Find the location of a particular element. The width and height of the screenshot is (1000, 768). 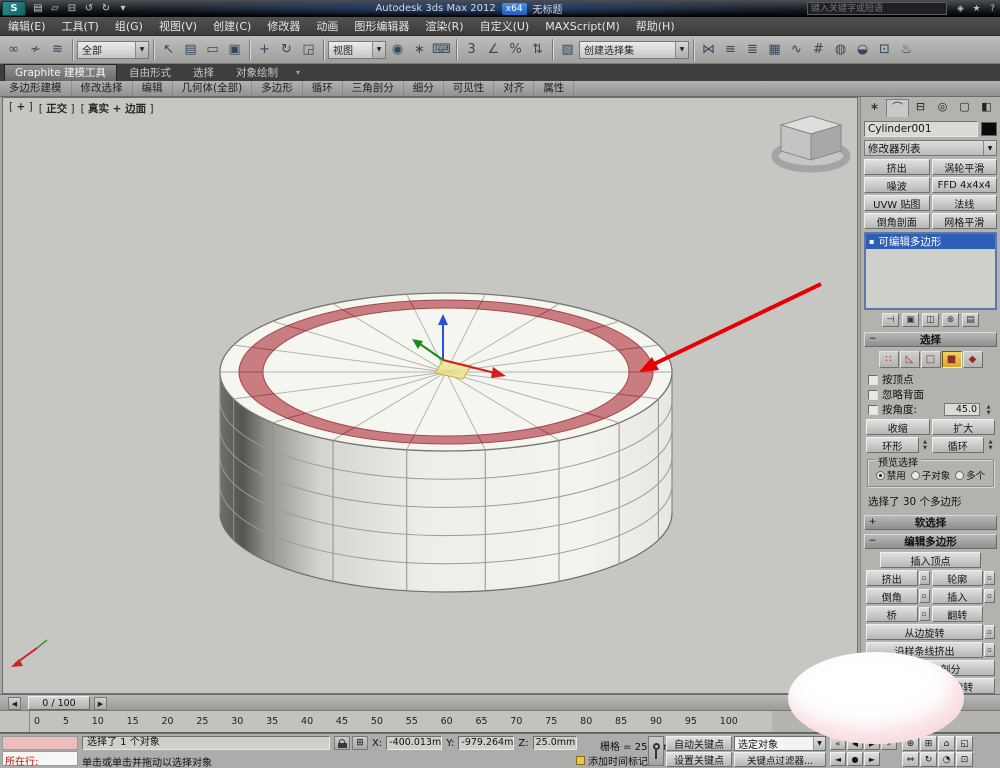

viewport-shading-menu: 真实 + 边面 is located at coordinates (117, 108).